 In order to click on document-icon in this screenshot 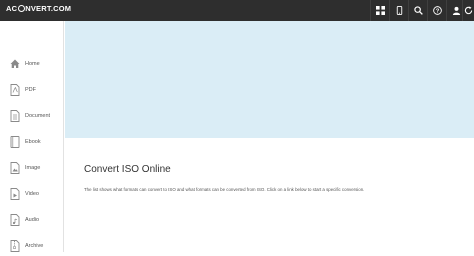, I will do `click(15, 116)`.